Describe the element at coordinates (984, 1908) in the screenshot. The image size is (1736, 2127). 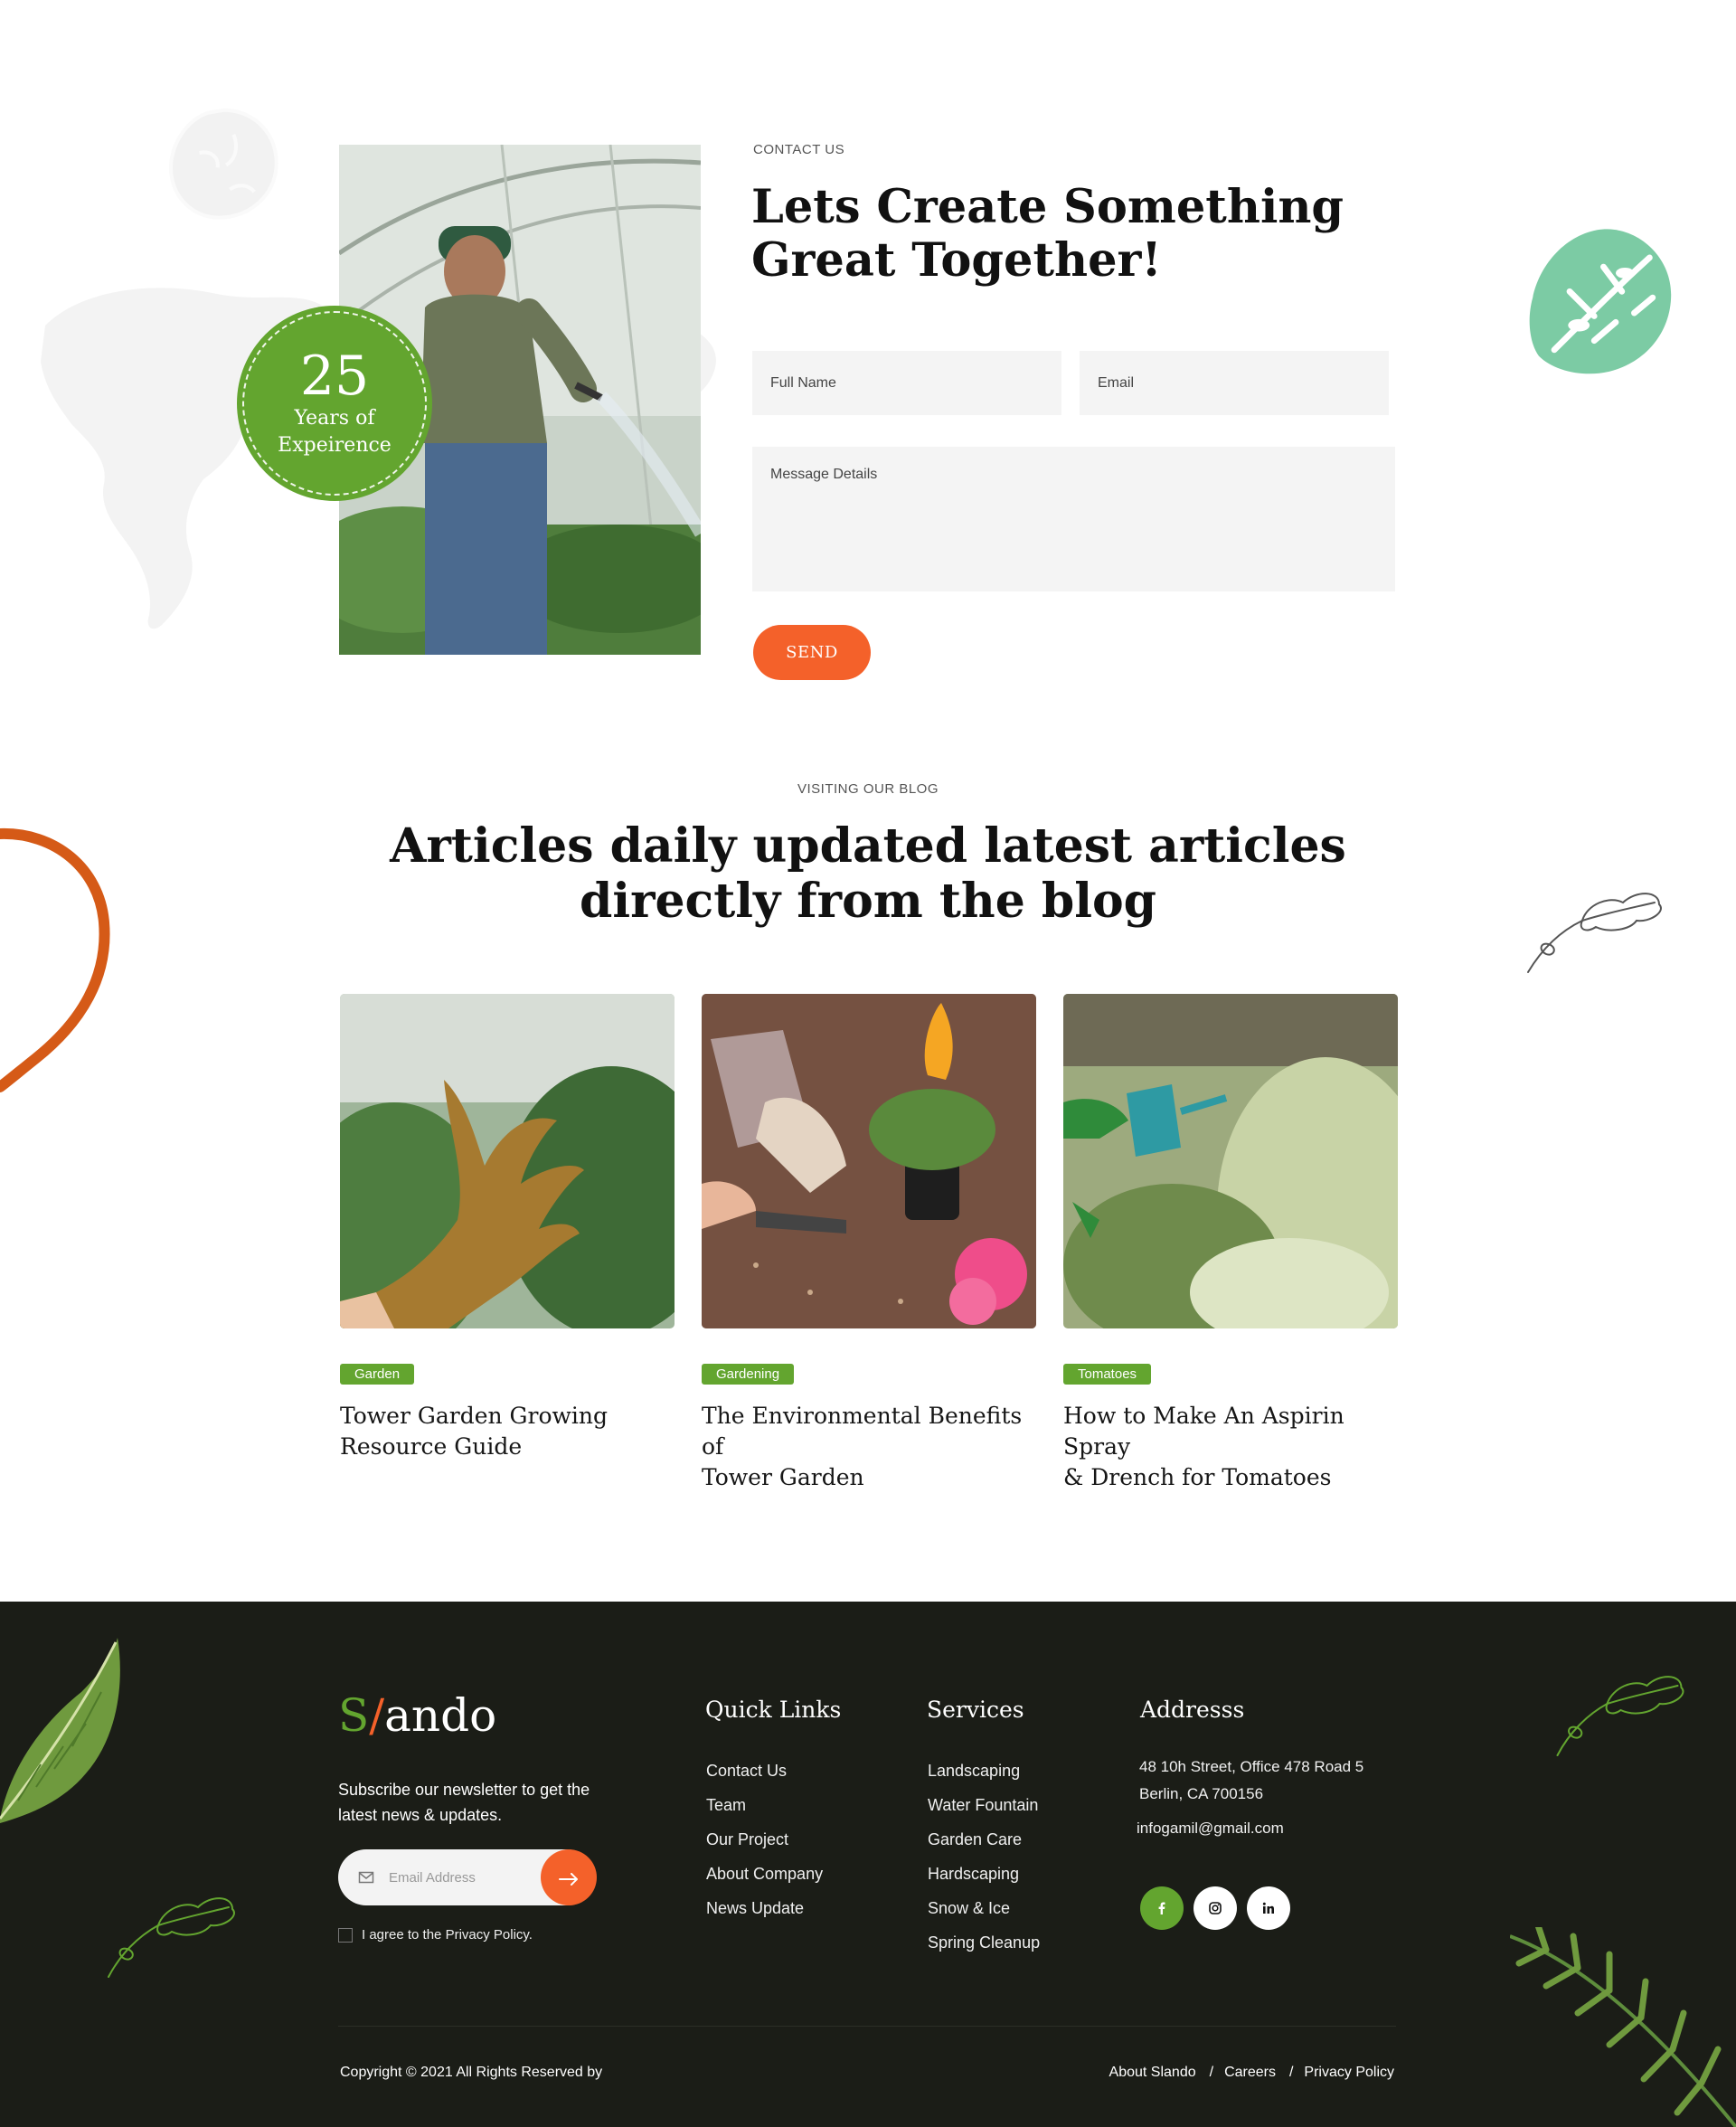
I see `service-snow-ice: Snow & Ice` at that location.